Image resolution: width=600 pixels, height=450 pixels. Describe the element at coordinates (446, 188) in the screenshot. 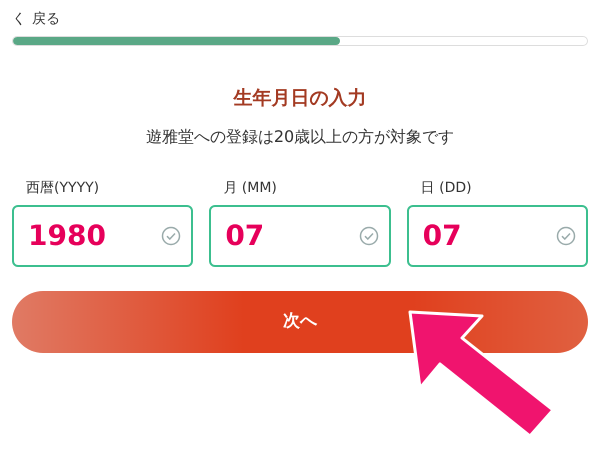

I see `field-label: 日 (DD)` at that location.